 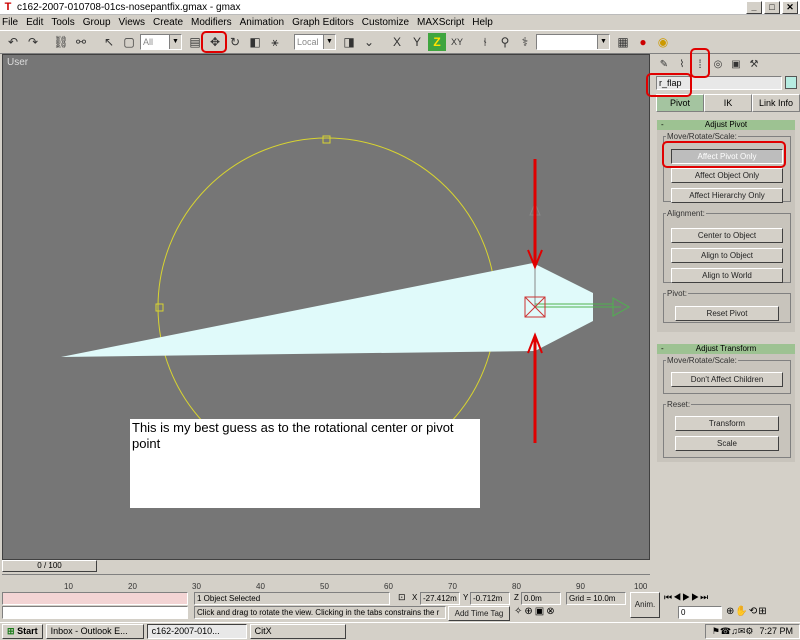 I want to click on reset-pivot-button: Reset Pivot, so click(x=727, y=313).